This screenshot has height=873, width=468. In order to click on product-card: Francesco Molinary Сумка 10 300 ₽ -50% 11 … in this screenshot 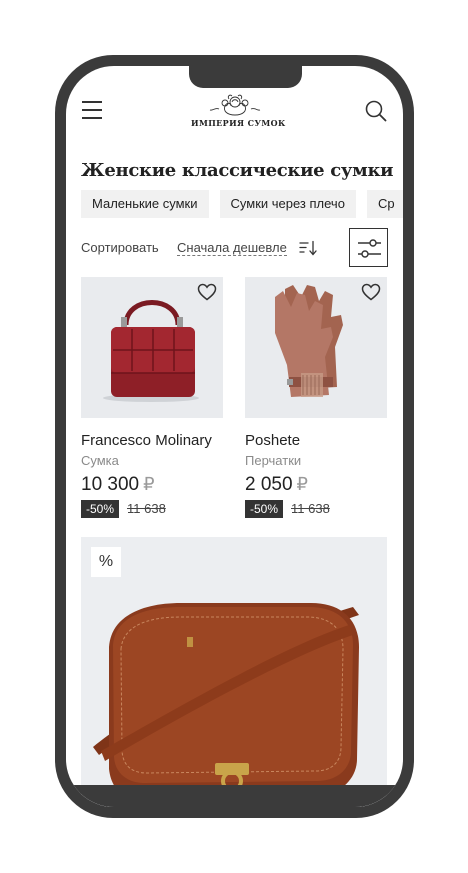, I will do `click(152, 397)`.